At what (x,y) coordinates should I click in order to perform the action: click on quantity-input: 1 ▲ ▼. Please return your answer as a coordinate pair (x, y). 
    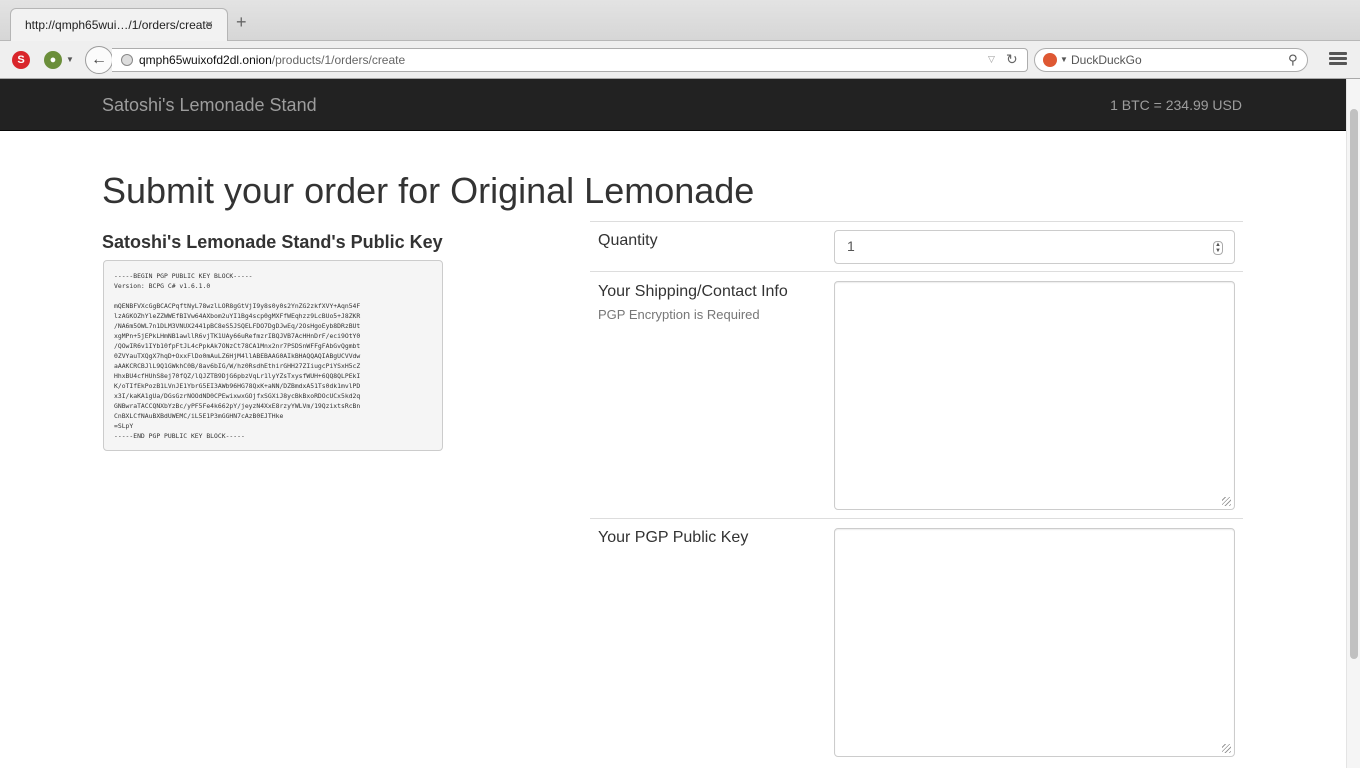
    Looking at the image, I should click on (1034, 247).